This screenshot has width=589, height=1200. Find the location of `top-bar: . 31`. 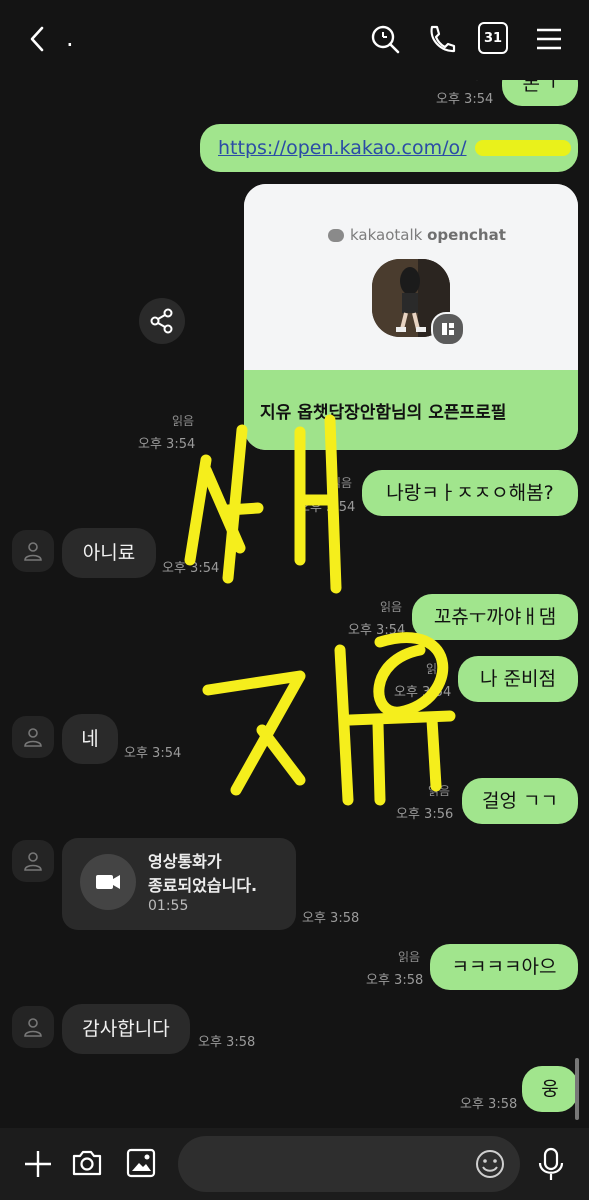

top-bar: . 31 is located at coordinates (294, 40).